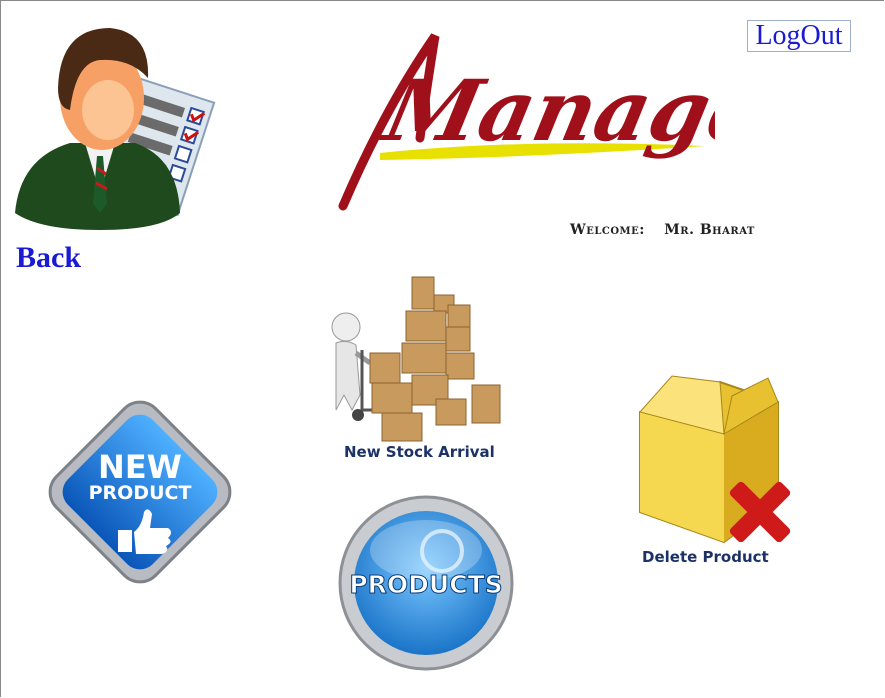 The width and height of the screenshot is (885, 698). I want to click on new-stock-arrival-button: New Stock Arrival, so click(412, 370).